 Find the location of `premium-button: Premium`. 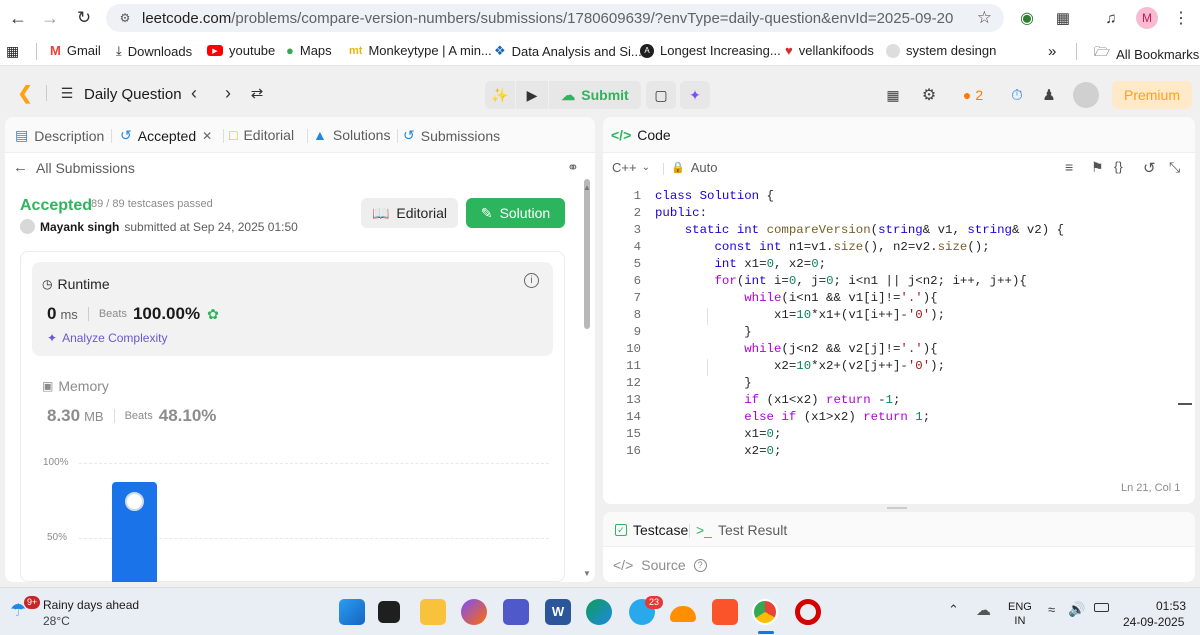

premium-button: Premium is located at coordinates (1152, 95).